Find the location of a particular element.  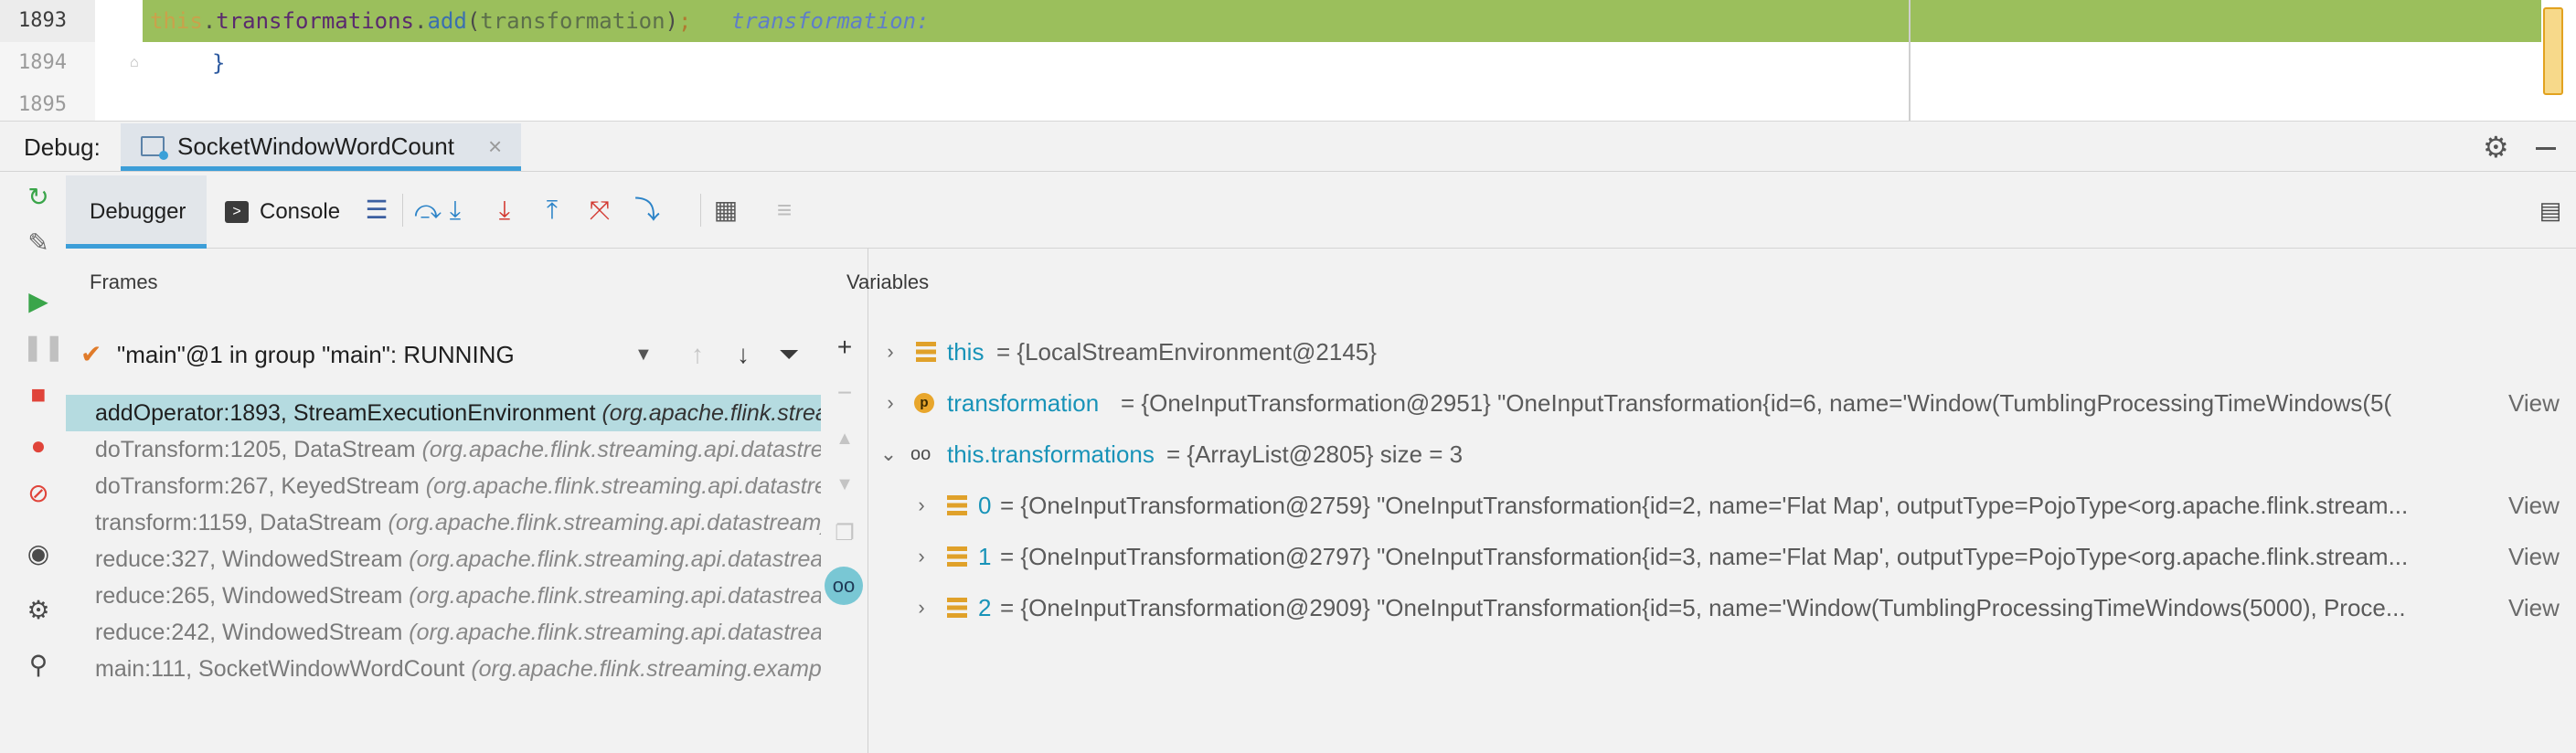

frame-down-icon: ↓ is located at coordinates (743, 354).